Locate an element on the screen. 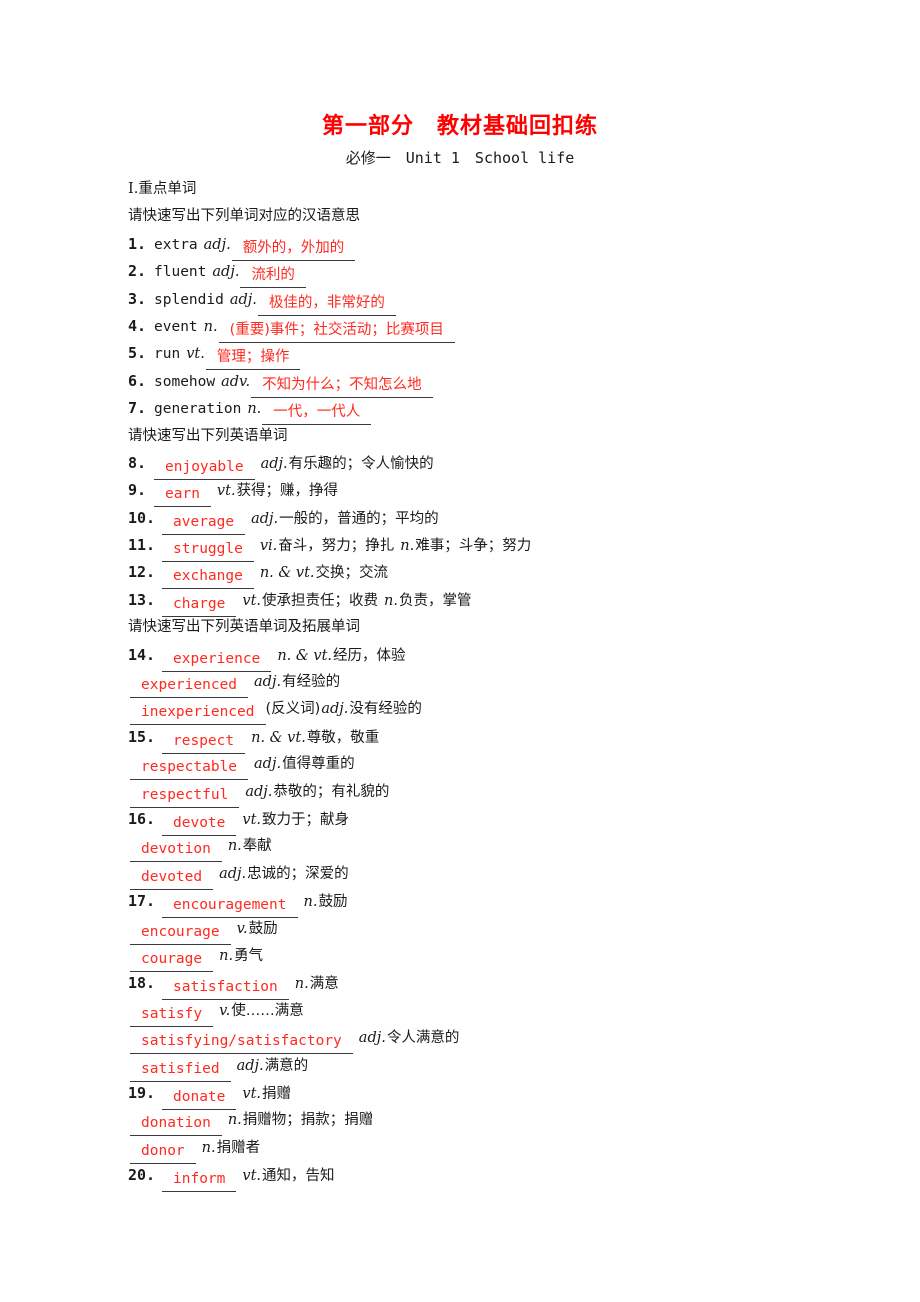  vocab-row: 17. encouragement n.鼓励 is located at coordinates (508, 903).